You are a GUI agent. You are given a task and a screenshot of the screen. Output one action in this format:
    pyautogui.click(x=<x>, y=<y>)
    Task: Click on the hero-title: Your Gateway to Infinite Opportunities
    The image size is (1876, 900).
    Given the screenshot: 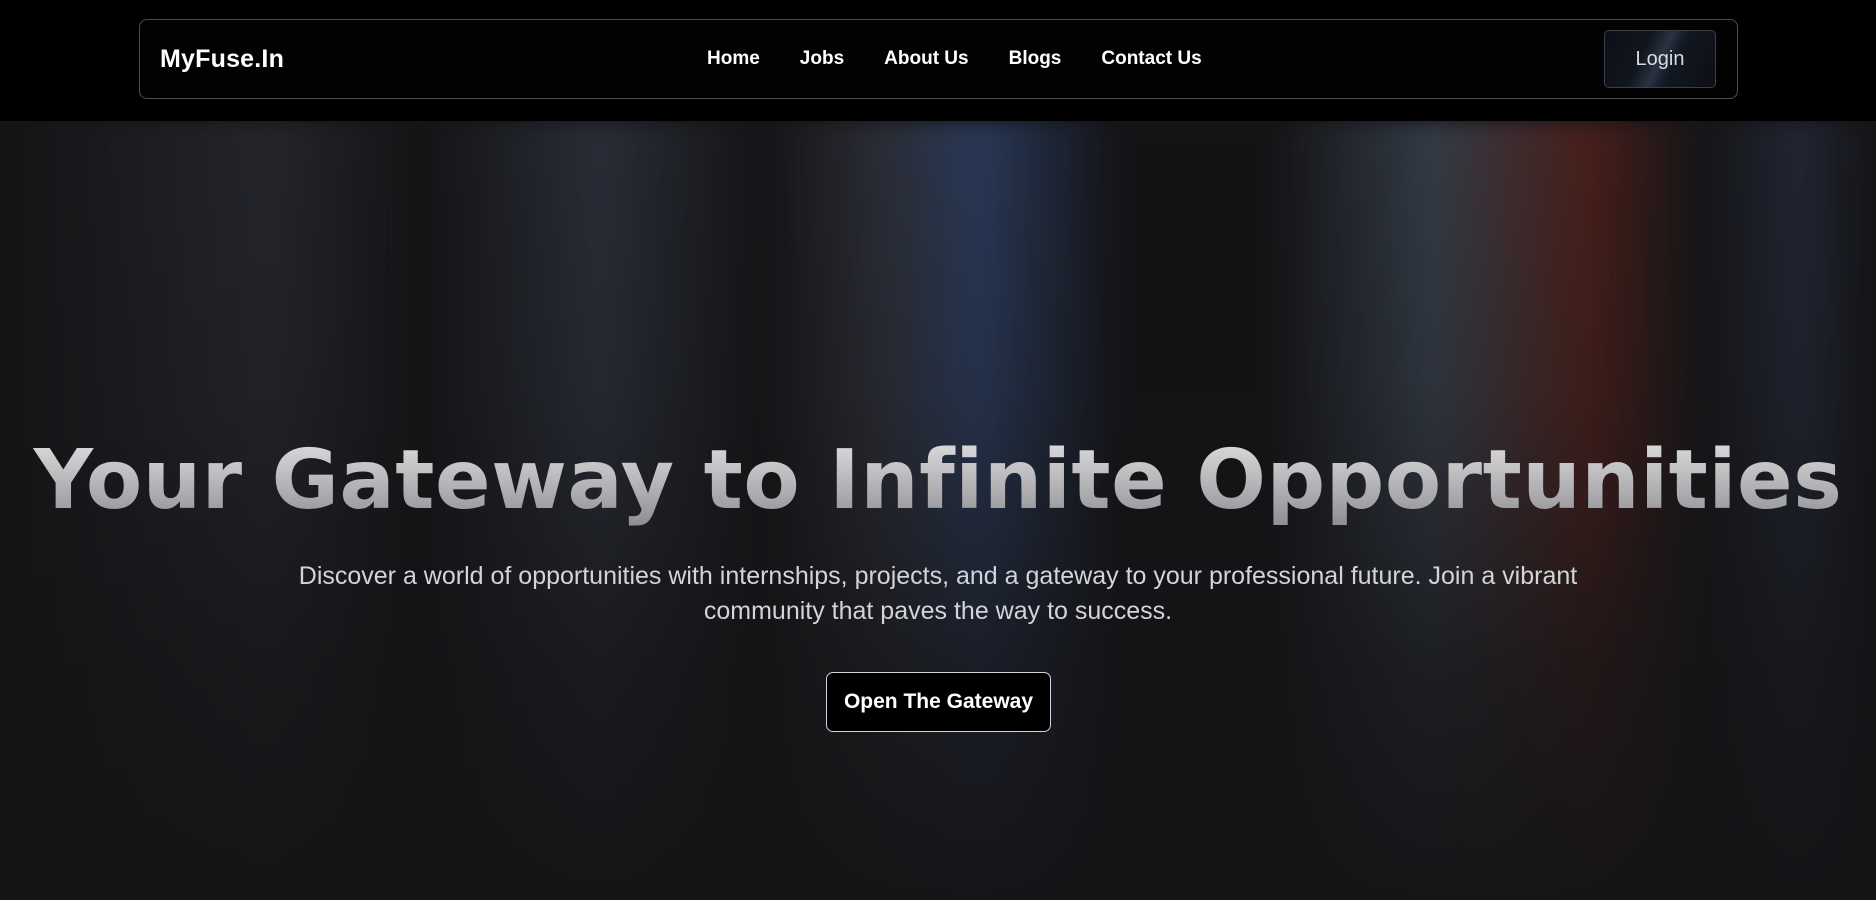 What is the action you would take?
    pyautogui.click(x=938, y=481)
    